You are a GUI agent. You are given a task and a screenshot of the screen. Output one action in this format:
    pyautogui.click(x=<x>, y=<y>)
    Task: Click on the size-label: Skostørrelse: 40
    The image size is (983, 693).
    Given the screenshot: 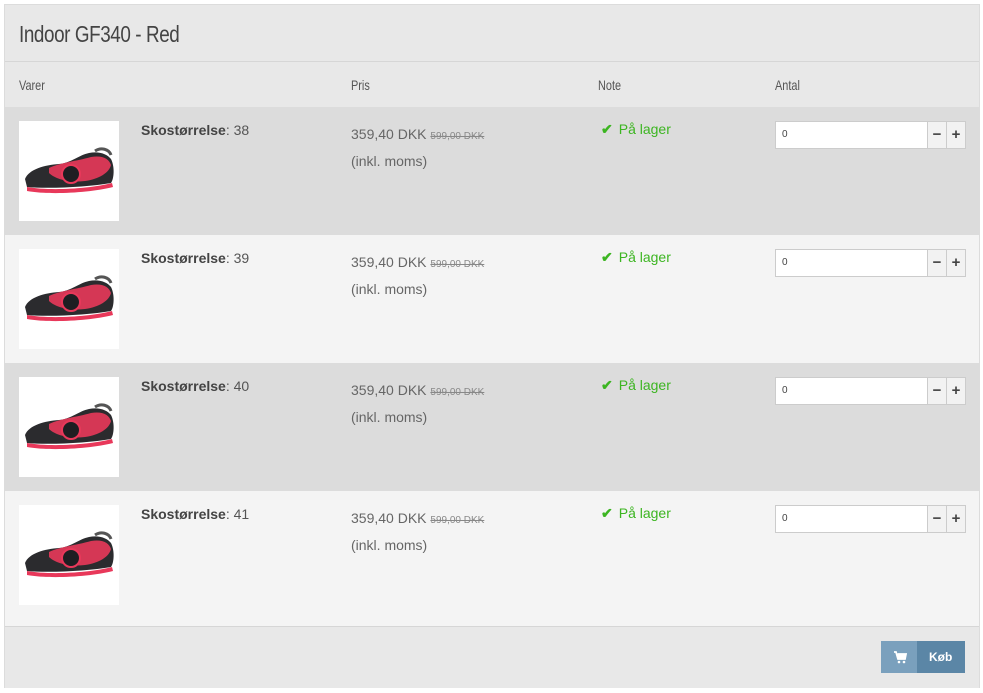 What is the action you would take?
    pyautogui.click(x=195, y=386)
    